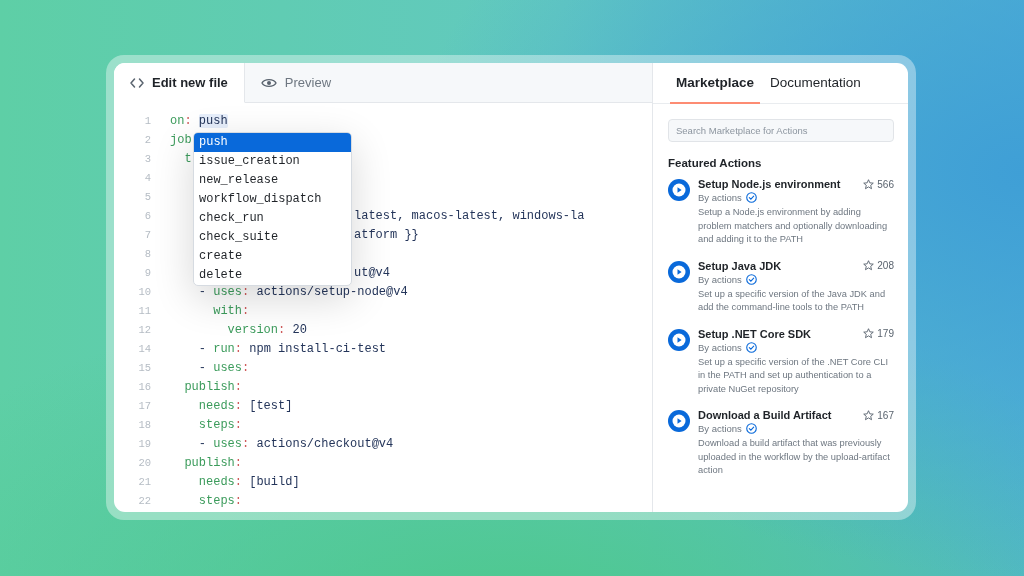 The image size is (1024, 576). I want to click on line-number: 22, so click(144, 500).